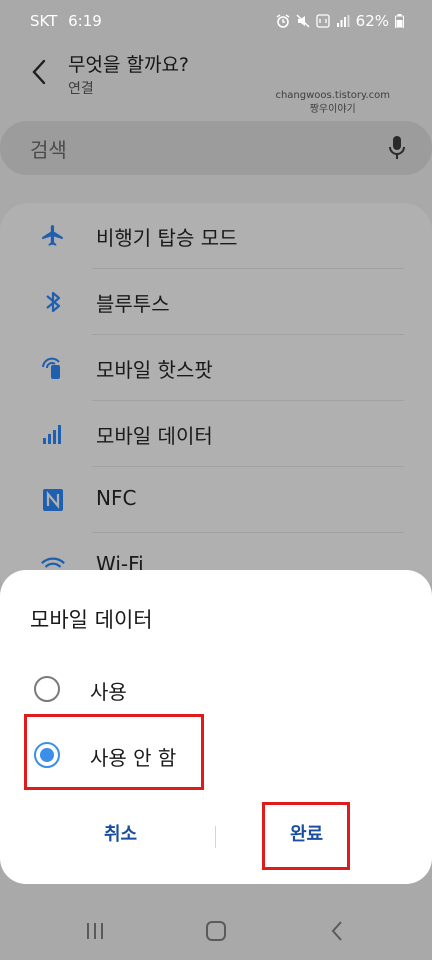  I want to click on back-icon, so click(336, 931).